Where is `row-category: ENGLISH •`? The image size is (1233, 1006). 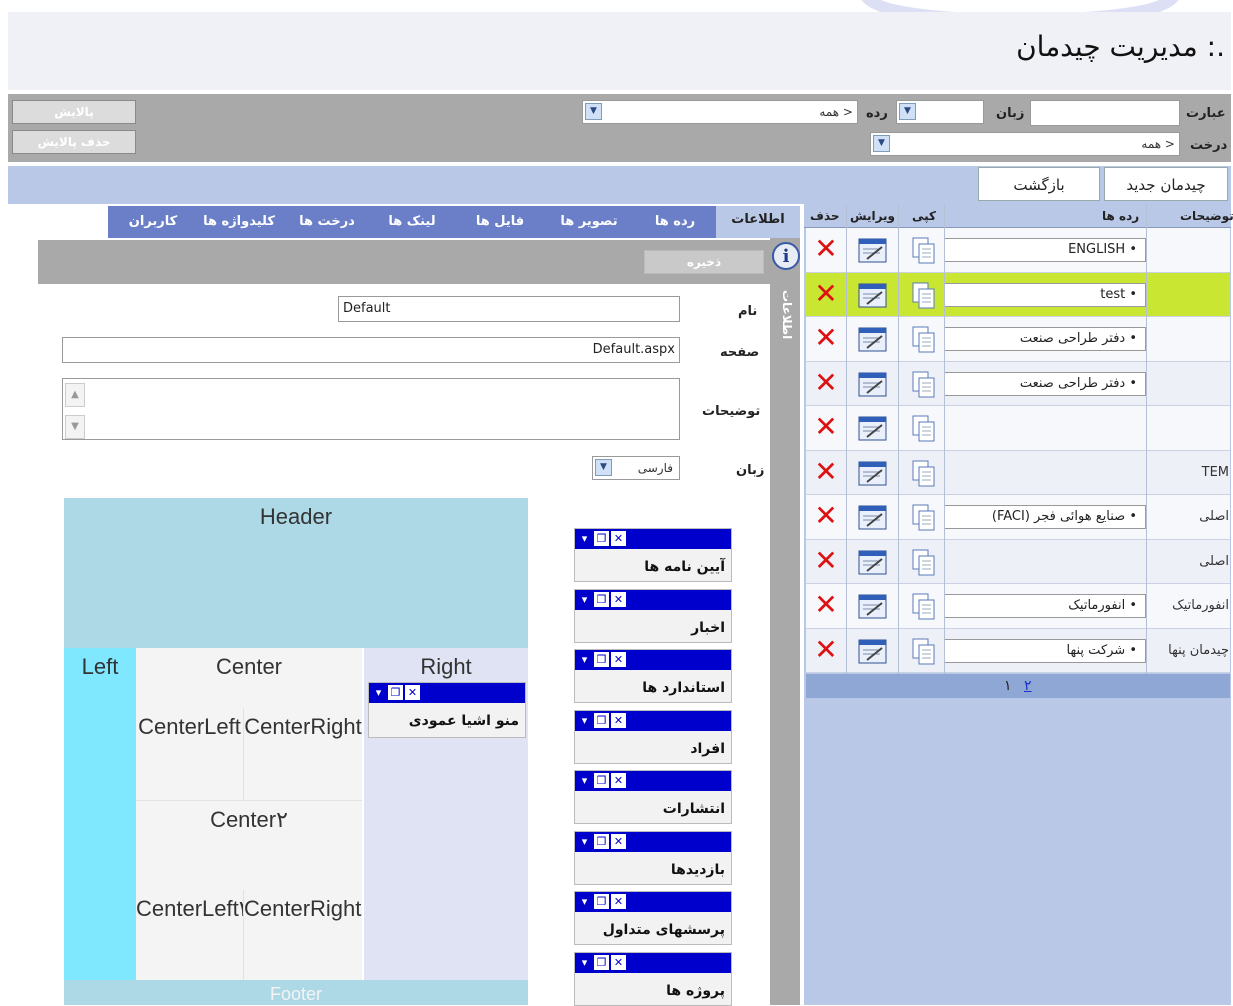
row-category: ENGLISH • is located at coordinates (1045, 250).